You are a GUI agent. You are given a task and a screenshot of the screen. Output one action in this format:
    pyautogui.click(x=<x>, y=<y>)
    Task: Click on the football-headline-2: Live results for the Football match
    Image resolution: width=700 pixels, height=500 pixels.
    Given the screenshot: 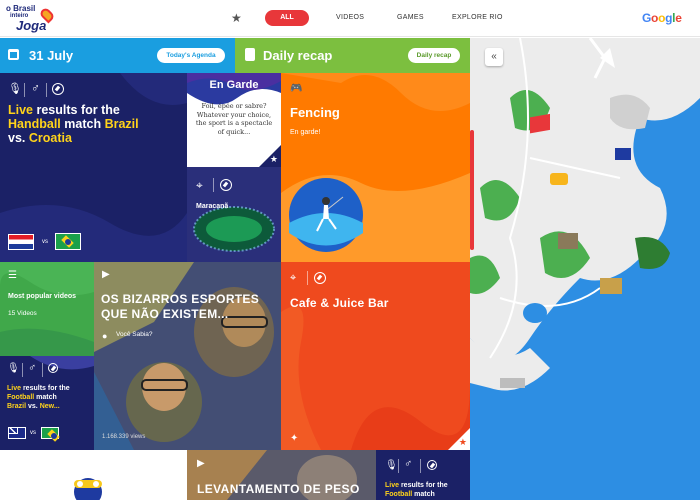 What is the action you would take?
    pyautogui.click(x=416, y=490)
    